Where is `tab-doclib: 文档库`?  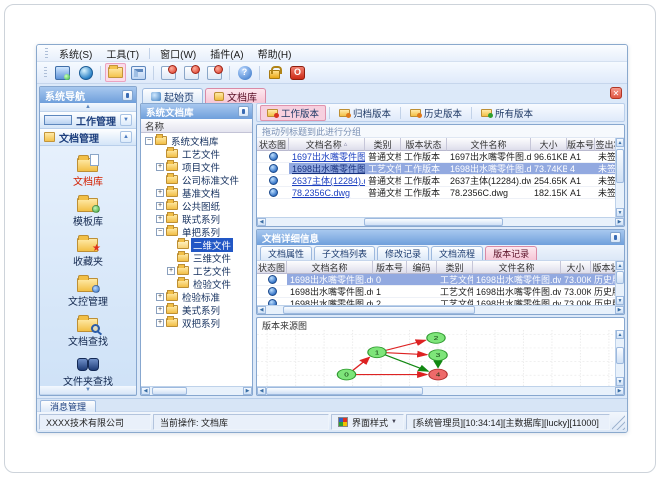
tab-doclib: 文档库 is located at coordinates (235, 96).